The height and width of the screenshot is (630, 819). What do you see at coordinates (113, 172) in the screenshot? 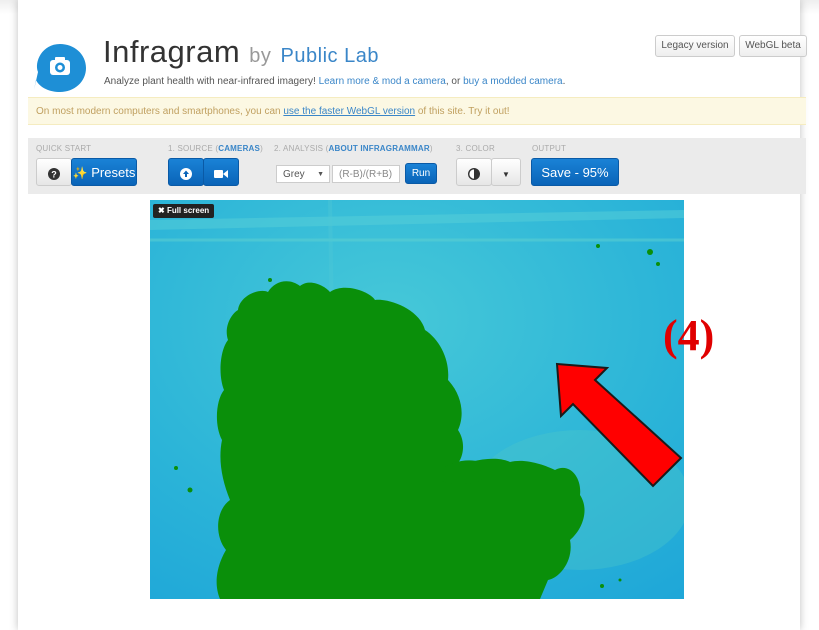
I see `presets-label: Presets` at bounding box center [113, 172].